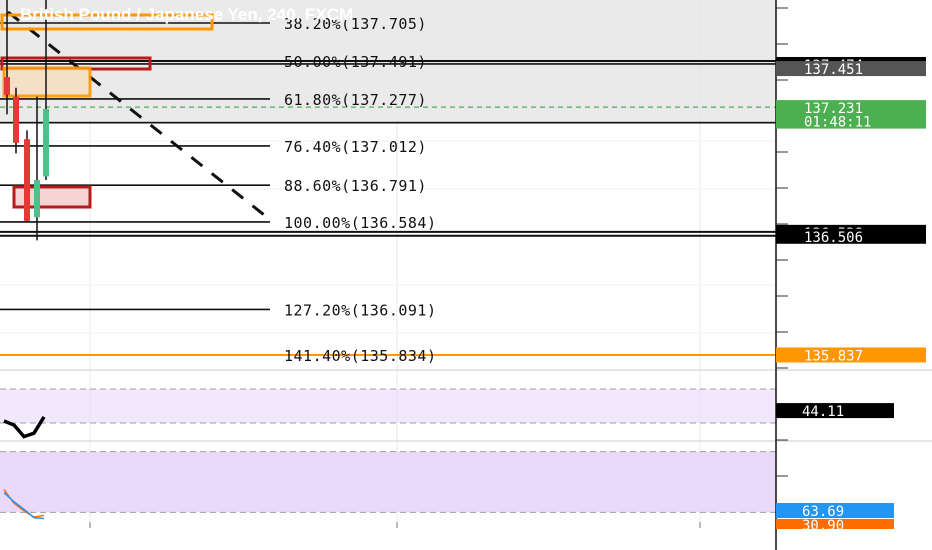 The image size is (932, 550). I want to click on fib-label-4: 88.60%(136.791), so click(355, 186).